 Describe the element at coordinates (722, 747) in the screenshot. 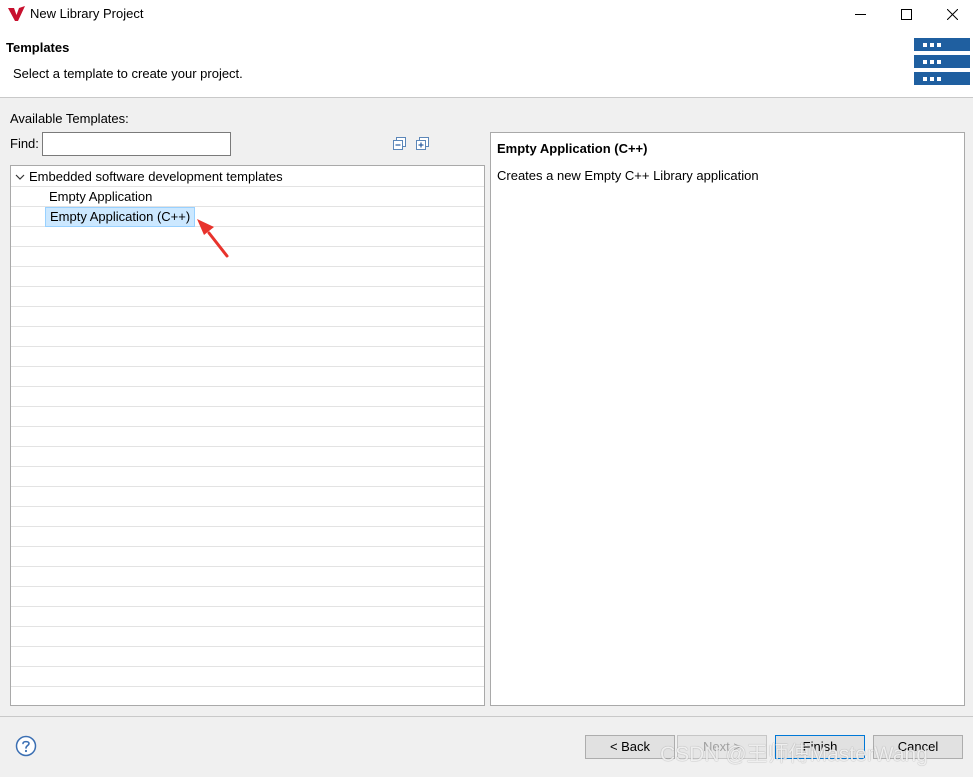

I see `next-button: Next >` at that location.